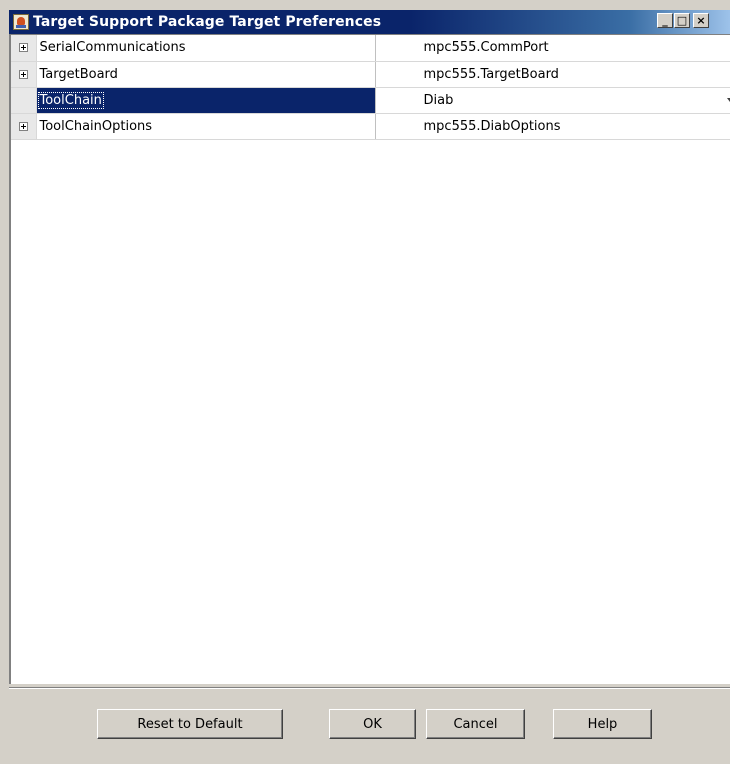 The image size is (730, 764). What do you see at coordinates (665, 20) in the screenshot?
I see `minimize-button: _` at bounding box center [665, 20].